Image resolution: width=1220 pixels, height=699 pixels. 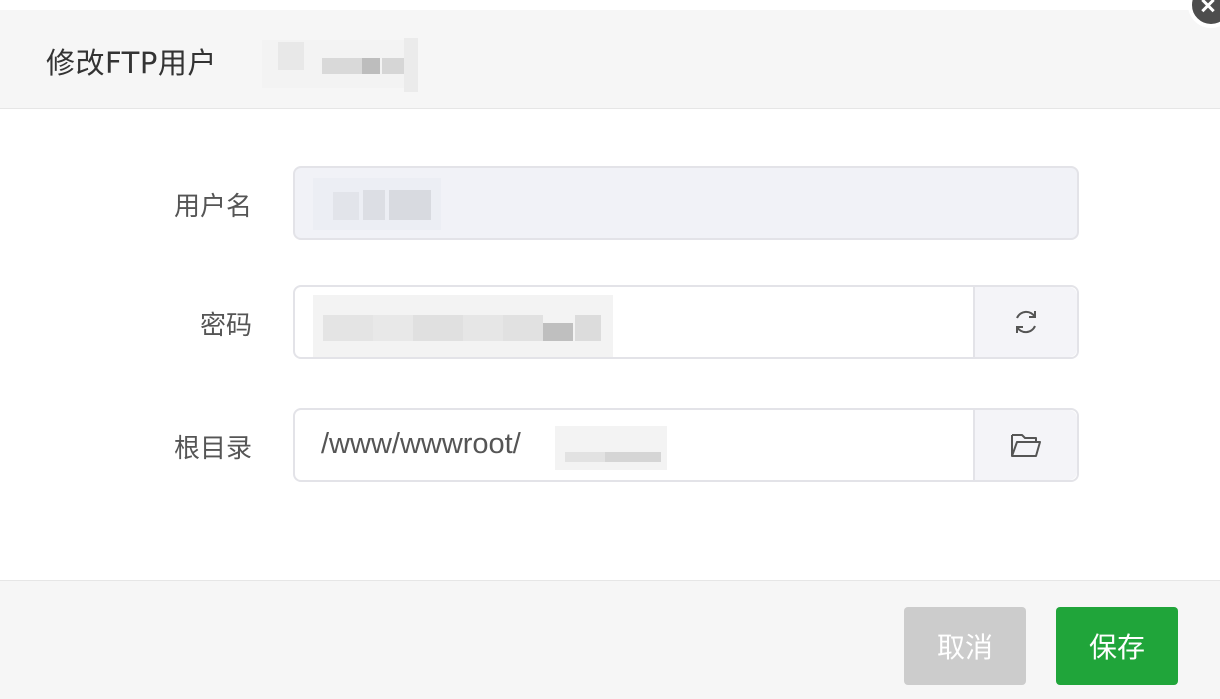 What do you see at coordinates (131, 63) in the screenshot?
I see `dialog-title: 修改FTP用户` at bounding box center [131, 63].